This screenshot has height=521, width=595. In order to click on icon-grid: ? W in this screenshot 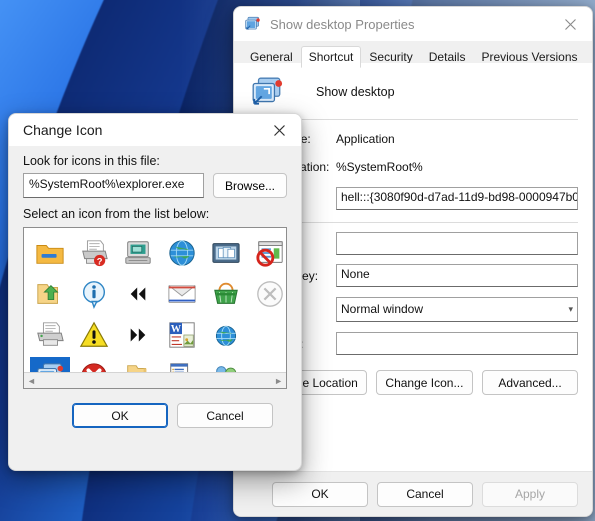, I will do `click(155, 308)`.